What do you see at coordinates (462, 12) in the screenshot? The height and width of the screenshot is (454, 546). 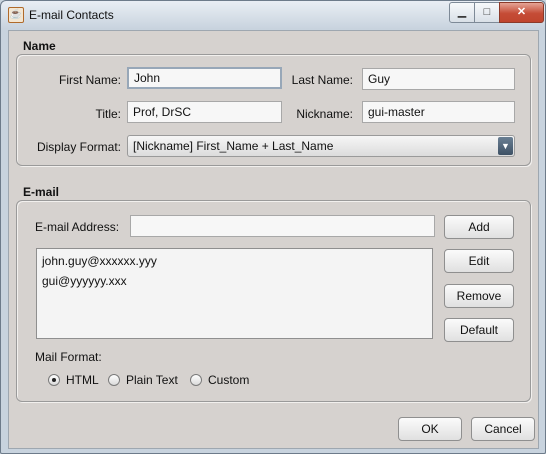 I see `minimize-button: ▁` at bounding box center [462, 12].